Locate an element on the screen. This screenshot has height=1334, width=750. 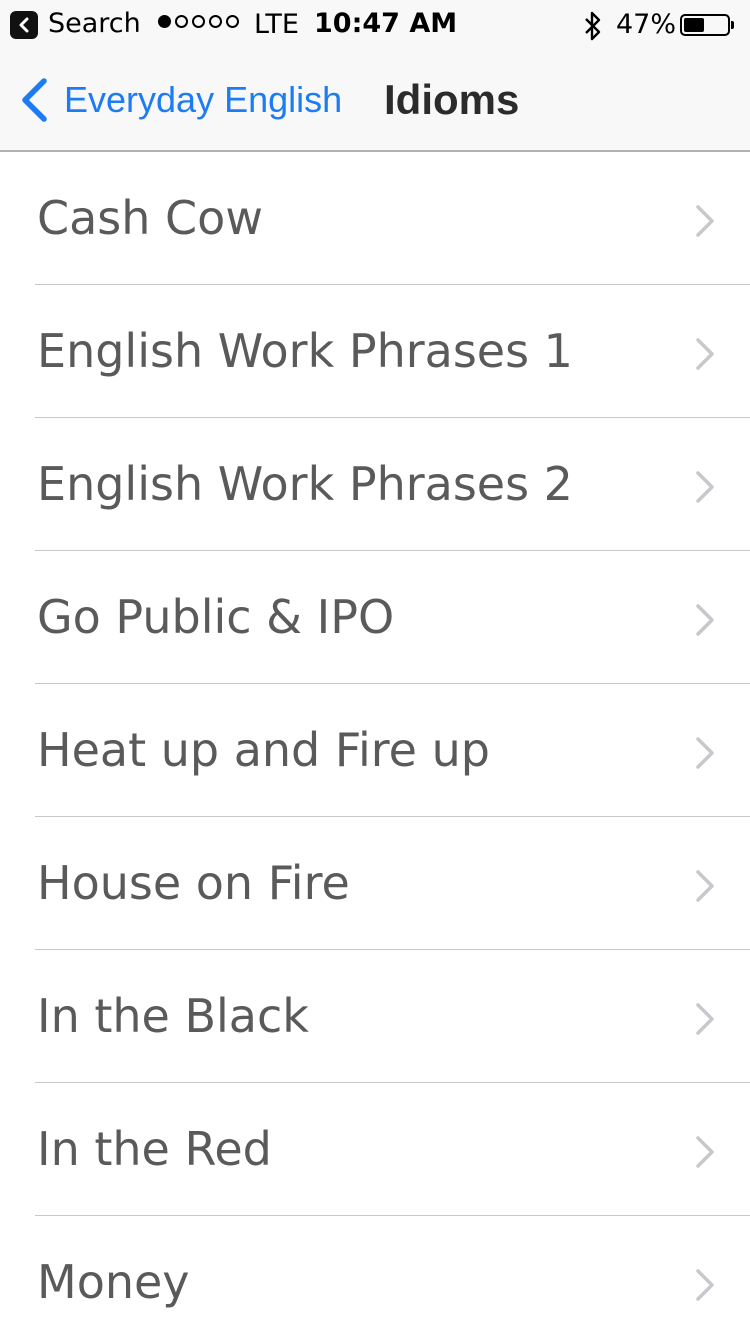
list-item-label: Cash Cow is located at coordinates (150, 218).